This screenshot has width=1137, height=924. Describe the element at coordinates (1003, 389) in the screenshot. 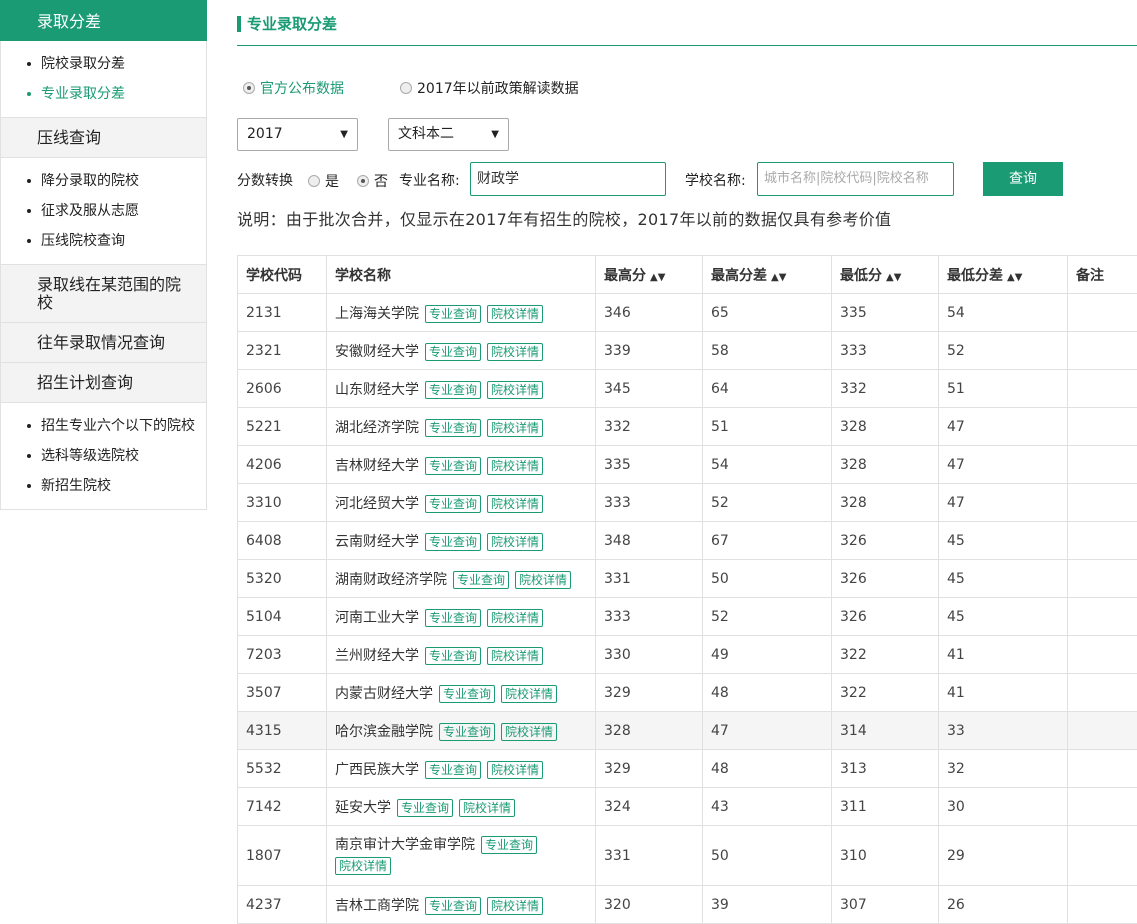

I see `cell-min-diff: 51` at that location.